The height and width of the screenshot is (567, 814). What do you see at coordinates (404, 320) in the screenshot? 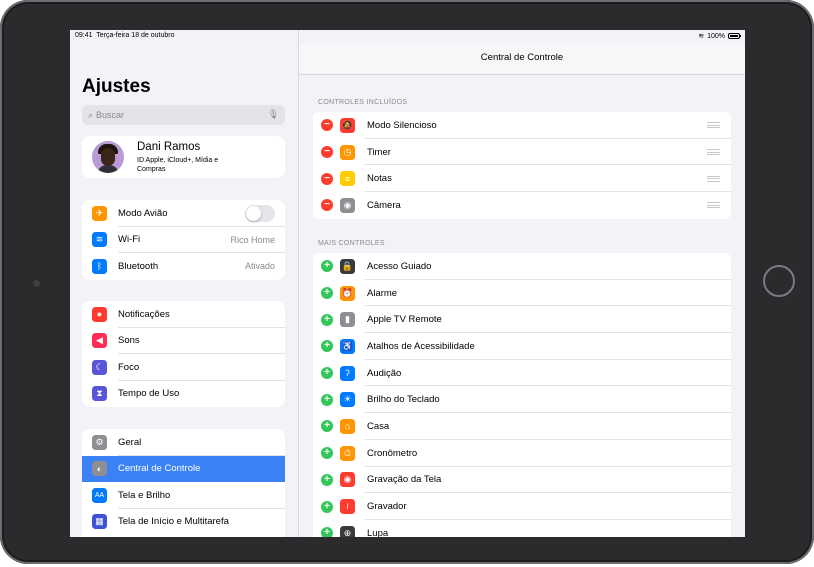
I see `control-label: Apple TV Remote` at bounding box center [404, 320].